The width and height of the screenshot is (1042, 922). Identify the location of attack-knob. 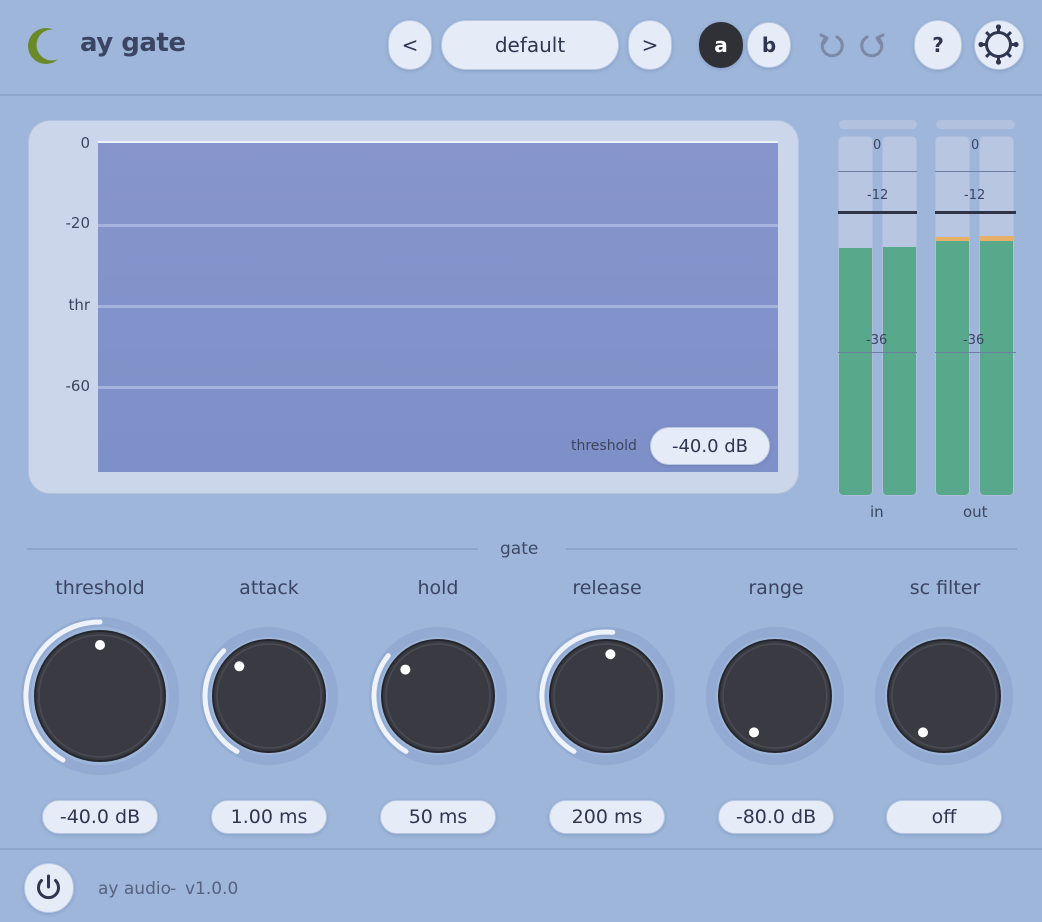
(269, 696).